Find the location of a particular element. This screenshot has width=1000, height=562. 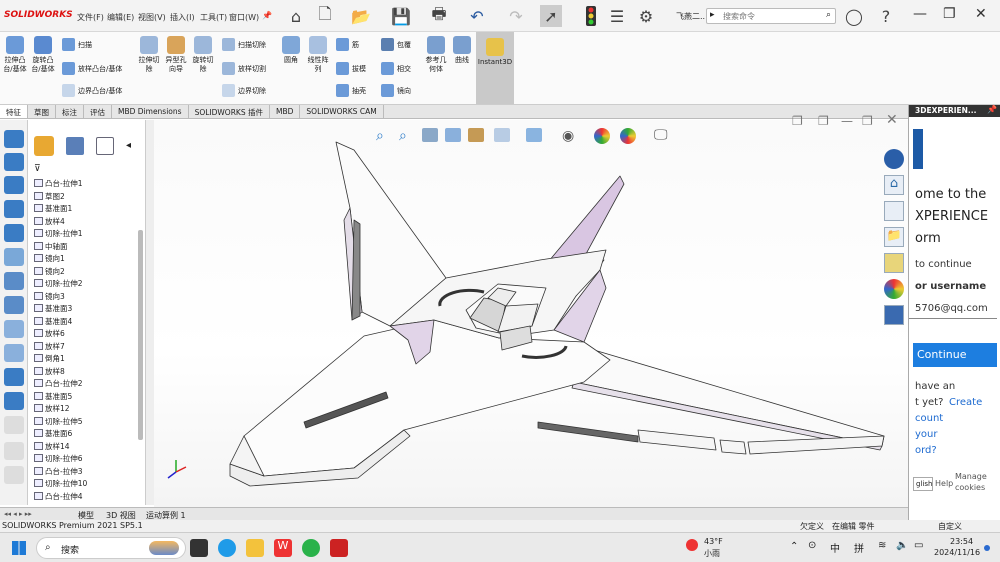

extruded-cut-button: 拉伸切除 is located at coordinates (149, 55).